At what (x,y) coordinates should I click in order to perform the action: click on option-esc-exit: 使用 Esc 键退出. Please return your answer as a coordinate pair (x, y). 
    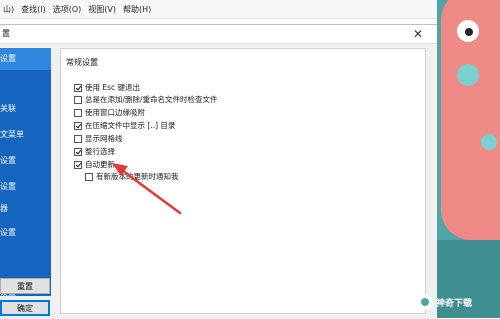
    Looking at the image, I should click on (107, 87).